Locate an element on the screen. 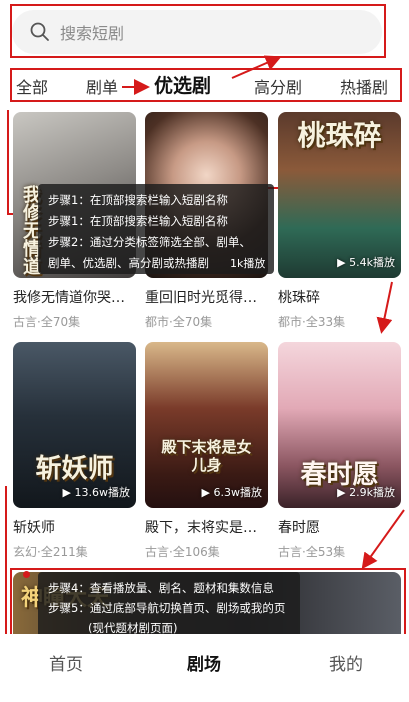 Image resolution: width=409 pixels, height=702 pixels. poster-title-text: 桃珠碎 is located at coordinates (339, 135).